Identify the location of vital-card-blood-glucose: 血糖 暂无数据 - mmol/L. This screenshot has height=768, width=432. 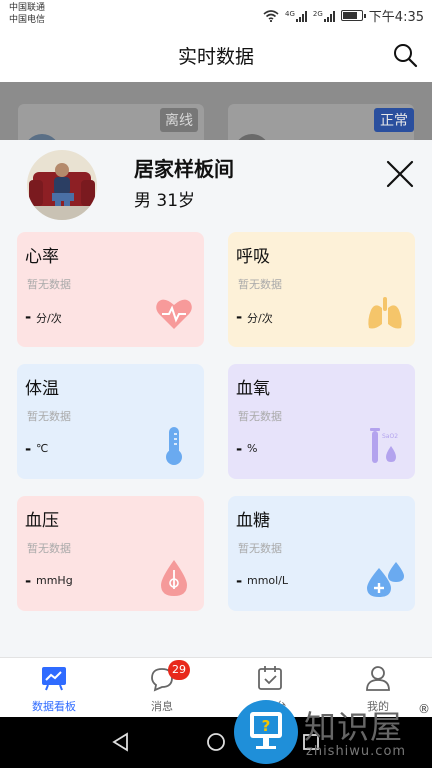
(321, 553).